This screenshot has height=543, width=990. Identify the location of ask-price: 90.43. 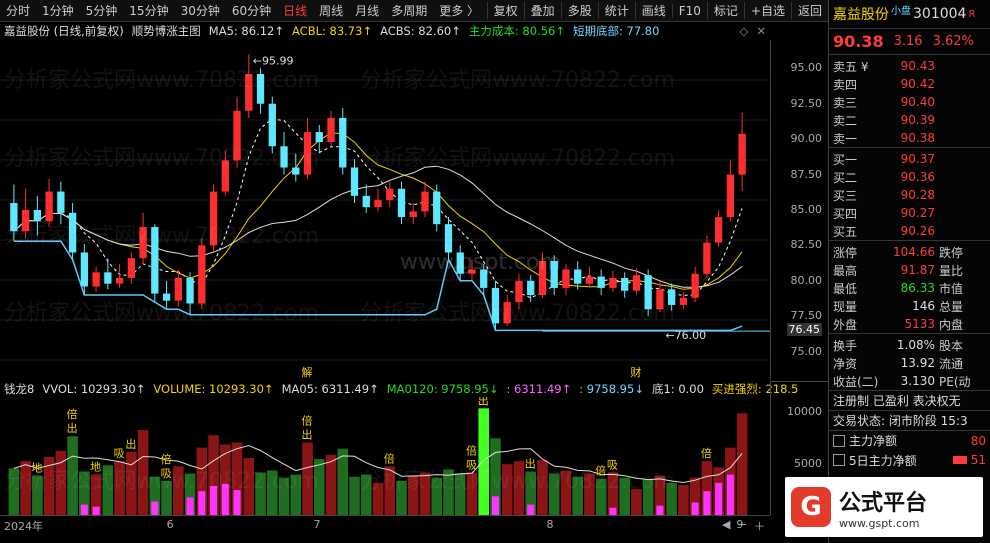
(908, 66).